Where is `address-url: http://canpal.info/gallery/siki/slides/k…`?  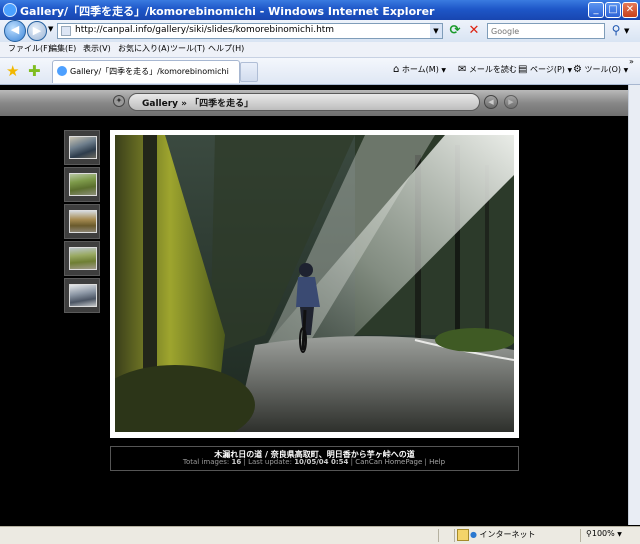 address-url: http://canpal.info/gallery/siki/slides/k… is located at coordinates (205, 30).